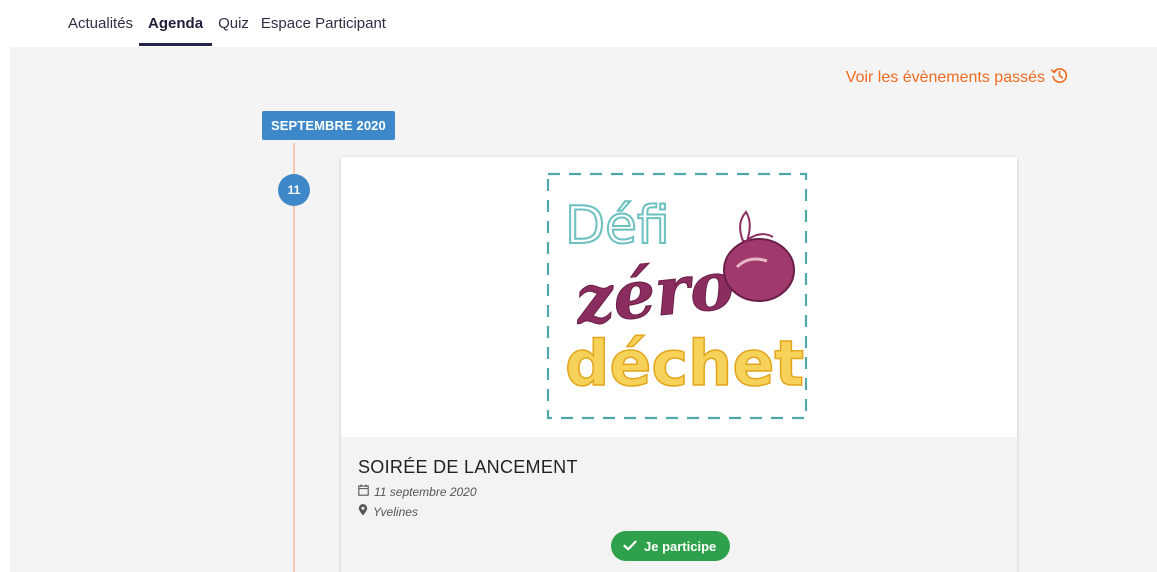 Image resolution: width=1157 pixels, height=572 pixels. Describe the element at coordinates (630, 546) in the screenshot. I see `check-icon` at that location.